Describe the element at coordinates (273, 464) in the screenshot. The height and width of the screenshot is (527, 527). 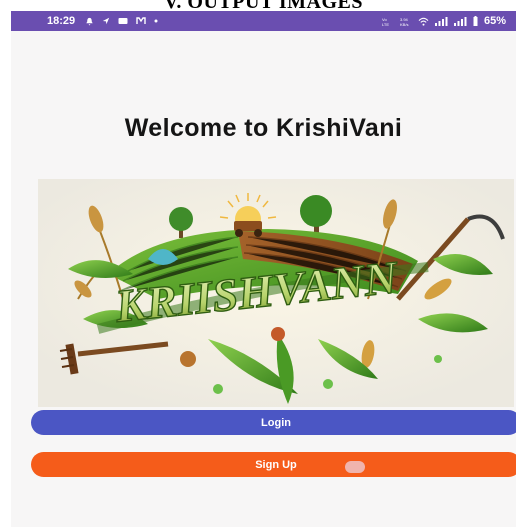
I see `sign-up-button: Sign Up` at that location.